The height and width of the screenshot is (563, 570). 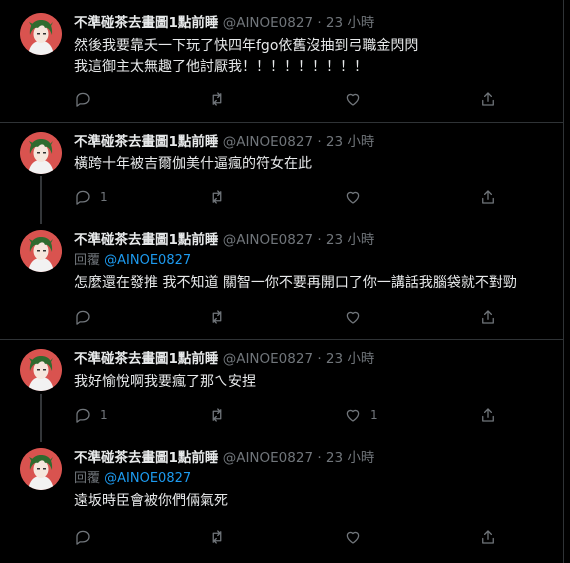 I want to click on tweet-text: 我好愉悅啊我要瘋了那ㄟ安捏, so click(x=165, y=382).